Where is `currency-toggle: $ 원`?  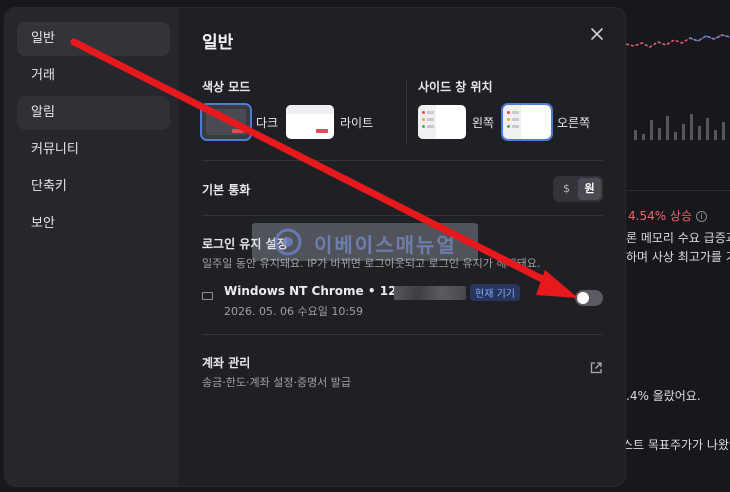 currency-toggle: $ 원 is located at coordinates (578, 189).